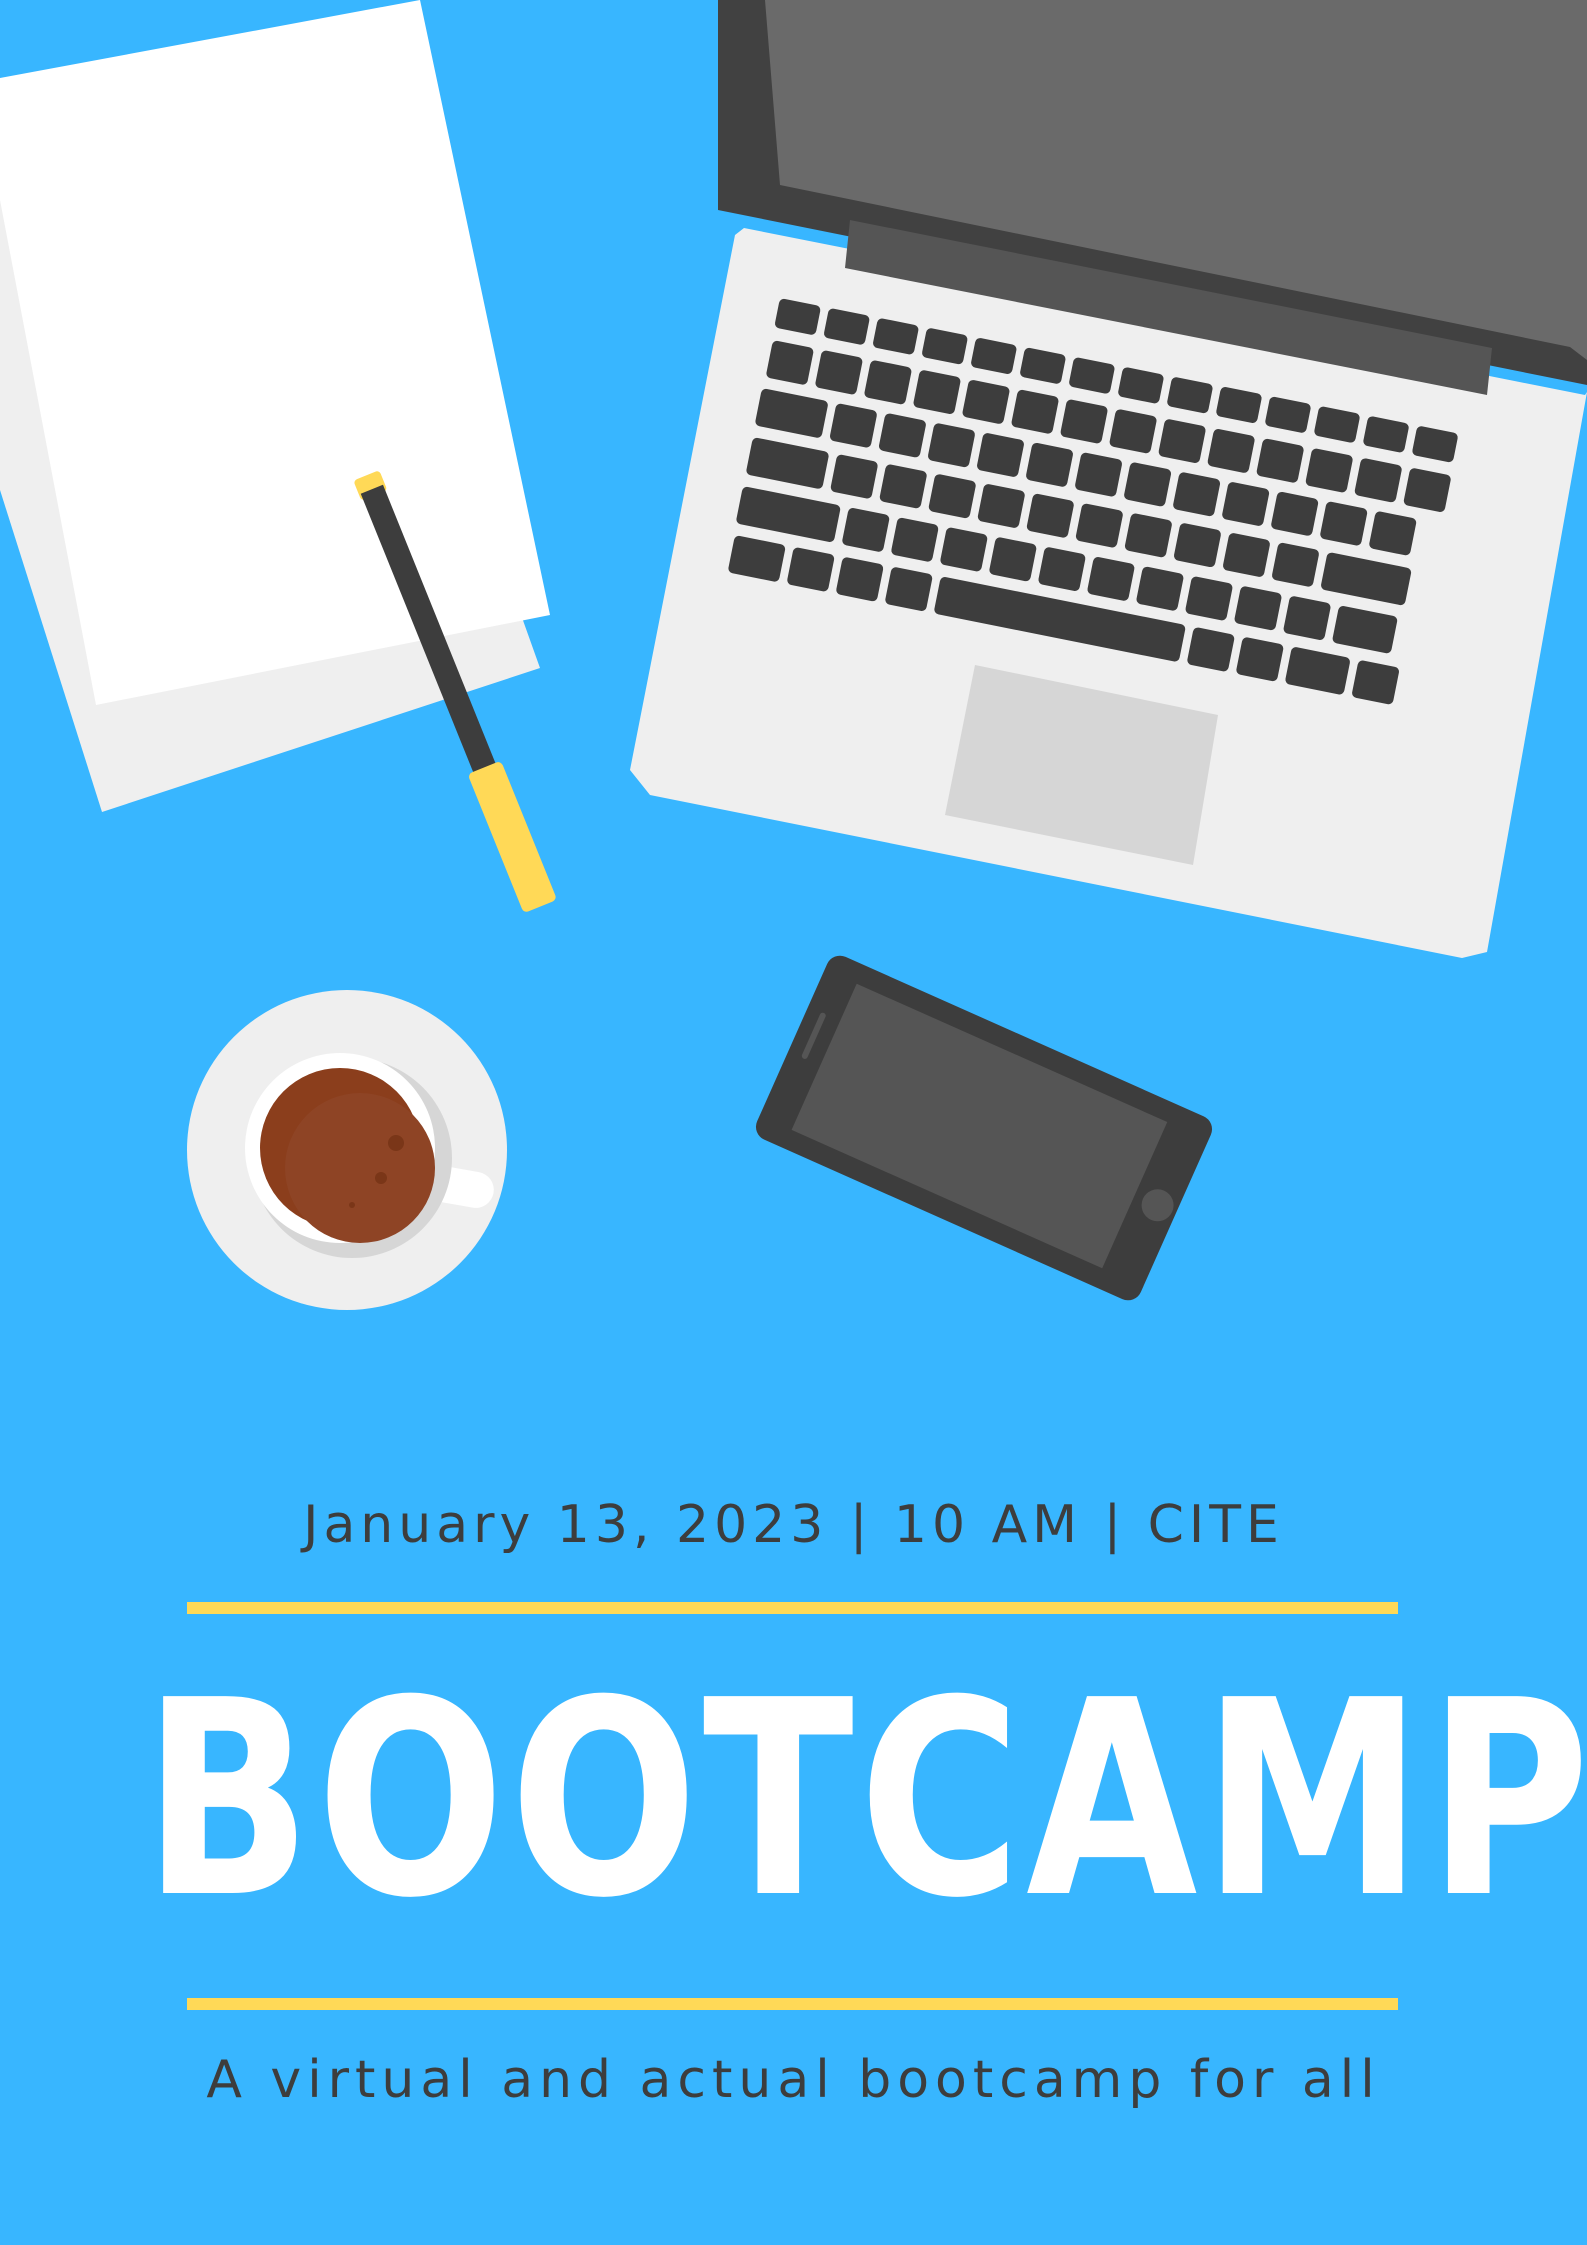 Image resolution: width=1587 pixels, height=2245 pixels. Describe the element at coordinates (275, 406) in the screenshot. I see `paper-stack-icon` at that location.